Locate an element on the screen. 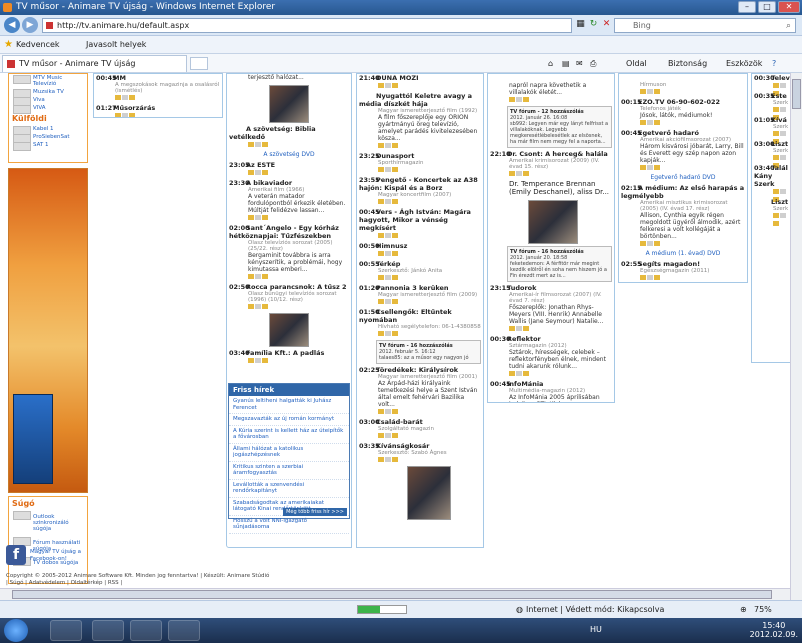 Image resolution: width=802 pixels, height=643 pixels. stop-icon: ✕ is located at coordinates (606, 24).